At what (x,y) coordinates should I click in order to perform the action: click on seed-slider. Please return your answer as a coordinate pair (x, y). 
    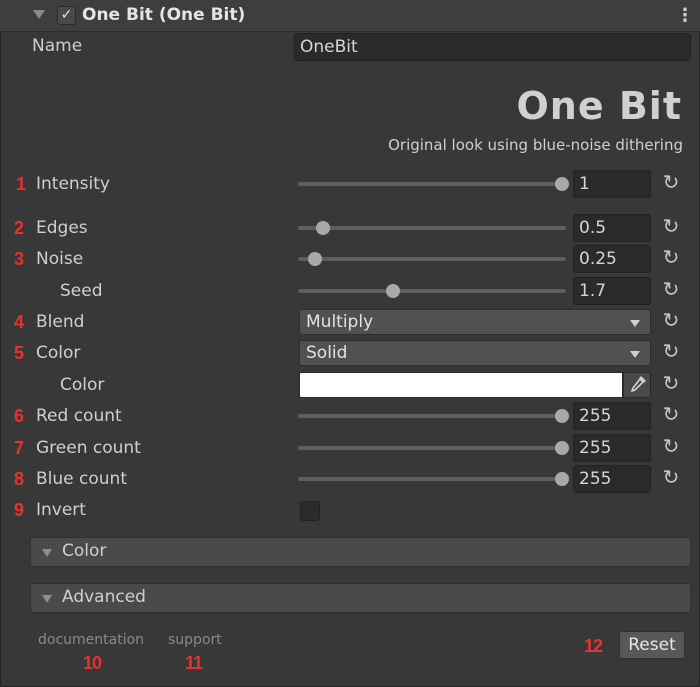
    Looking at the image, I should click on (432, 291).